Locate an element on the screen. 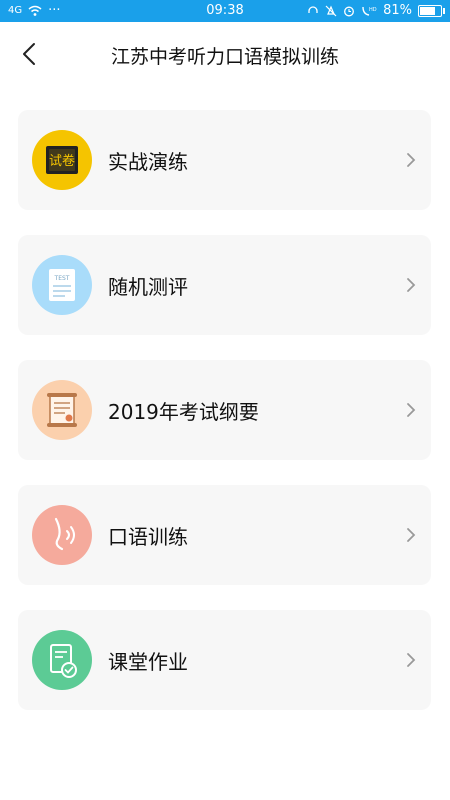 The width and height of the screenshot is (450, 800). battery-text: 81% is located at coordinates (397, 10).